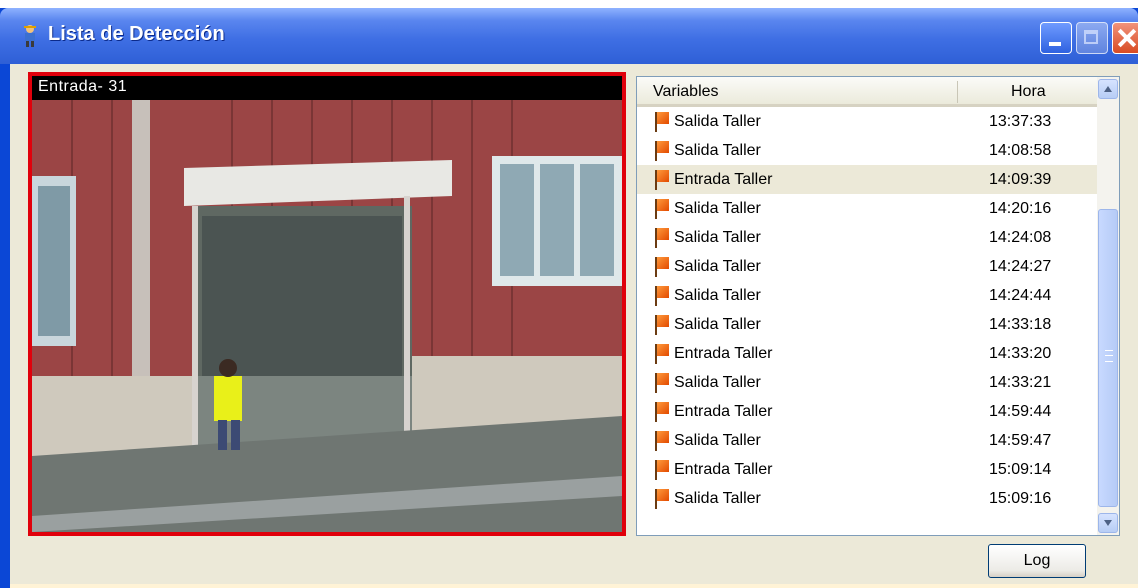  I want to click on list-item: Entrada Taller 14:09:39, so click(867, 179).